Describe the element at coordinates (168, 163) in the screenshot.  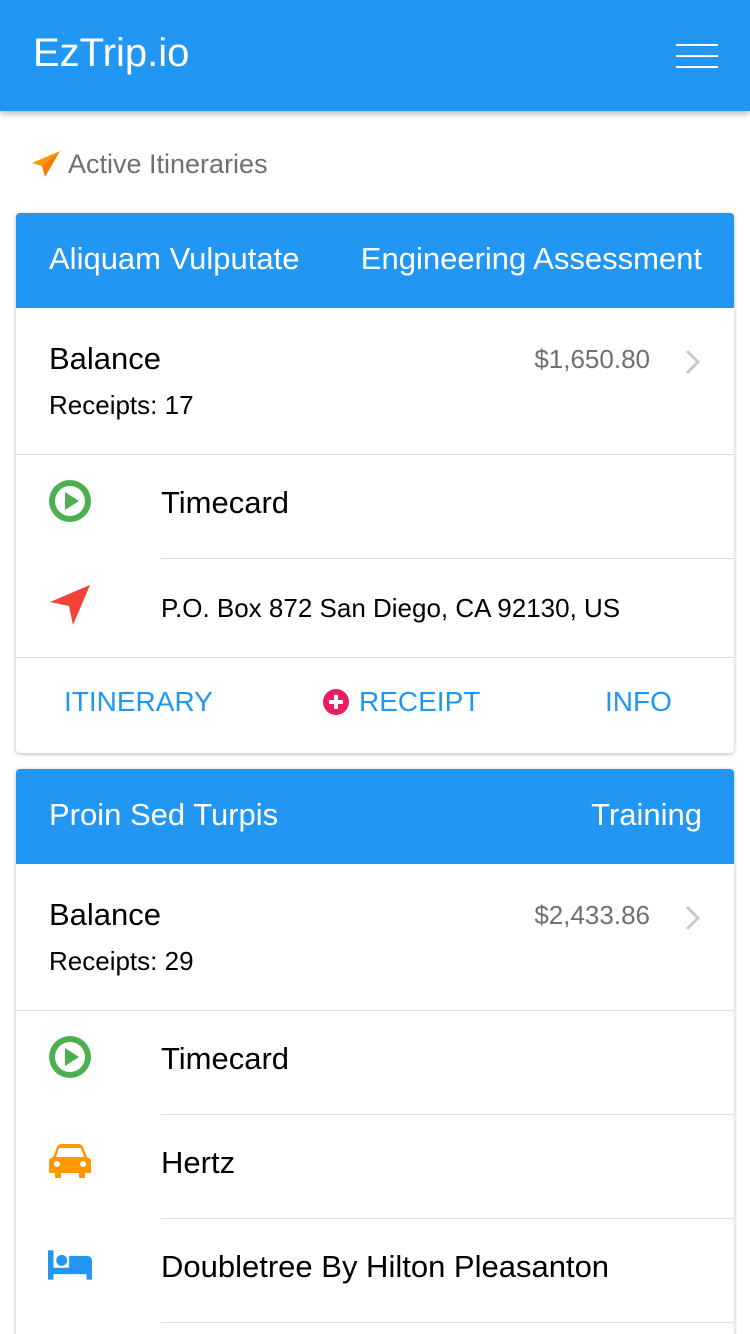
I see `section-title: Active Itineraries` at that location.